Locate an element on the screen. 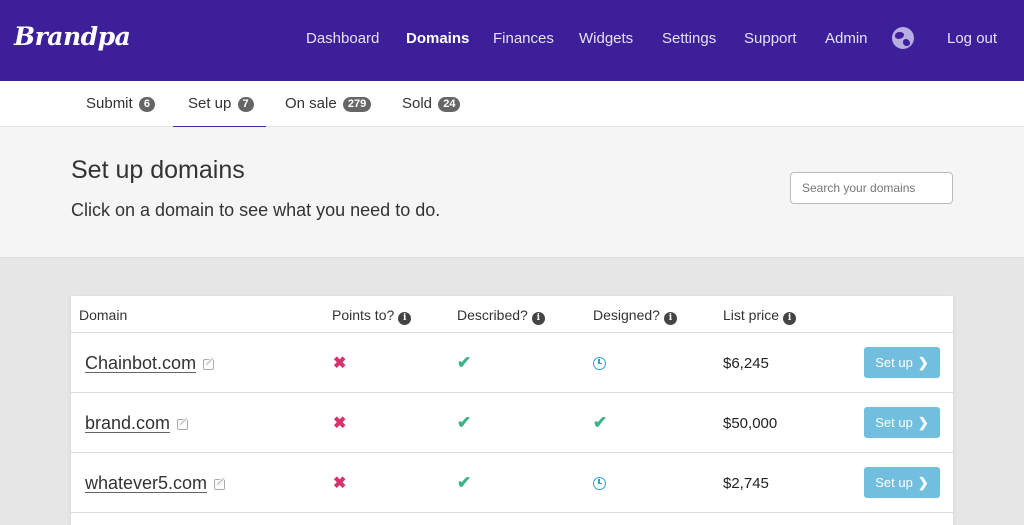 The image size is (1024, 525). header-points-to: Points to? i is located at coordinates (372, 314).